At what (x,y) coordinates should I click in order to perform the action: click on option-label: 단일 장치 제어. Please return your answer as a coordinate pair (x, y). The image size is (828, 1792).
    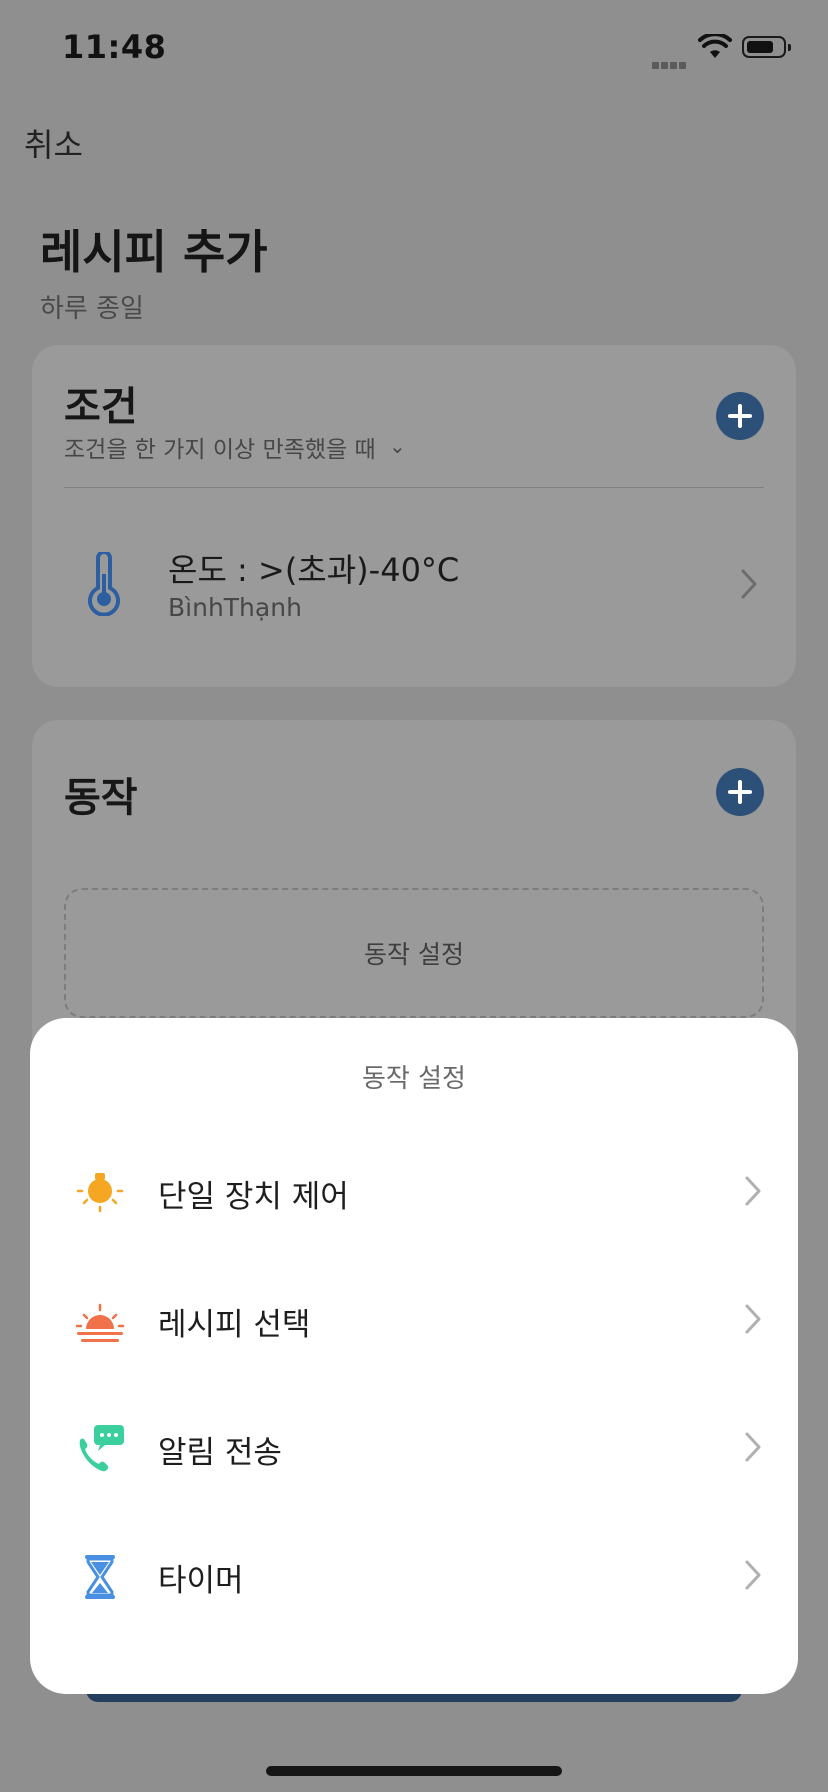
    Looking at the image, I should click on (253, 1197).